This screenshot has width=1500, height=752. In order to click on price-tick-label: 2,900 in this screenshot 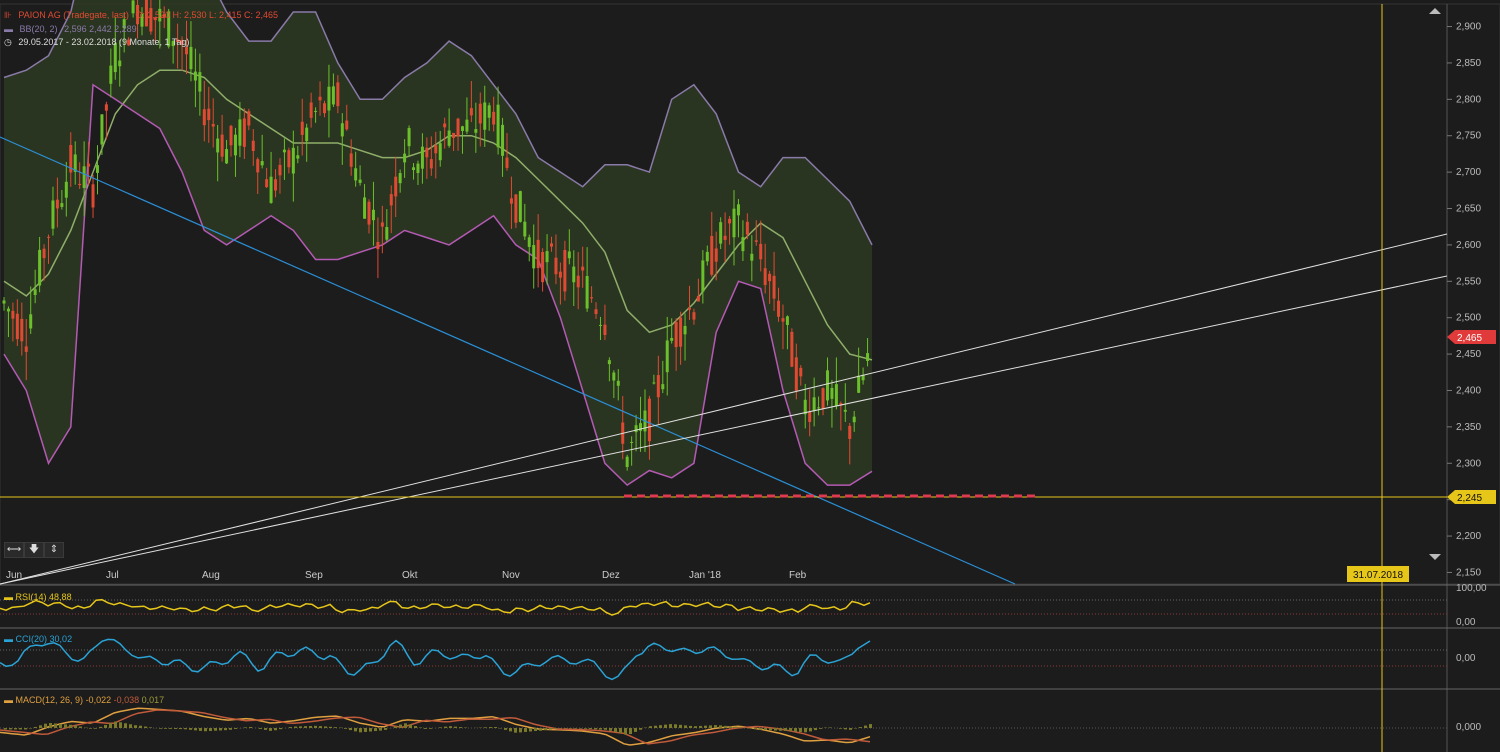, I will do `click(1468, 27)`.